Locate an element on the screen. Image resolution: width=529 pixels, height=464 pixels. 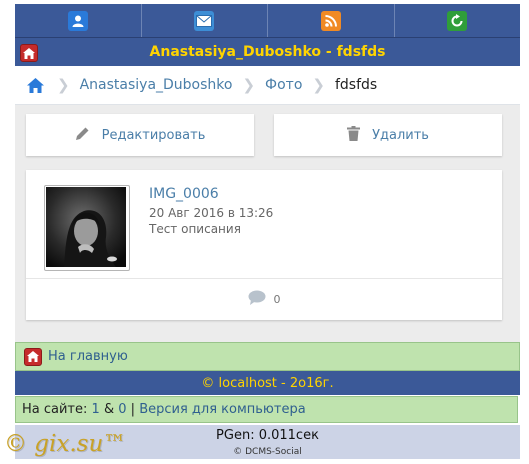
refresh-button is located at coordinates (458, 20).